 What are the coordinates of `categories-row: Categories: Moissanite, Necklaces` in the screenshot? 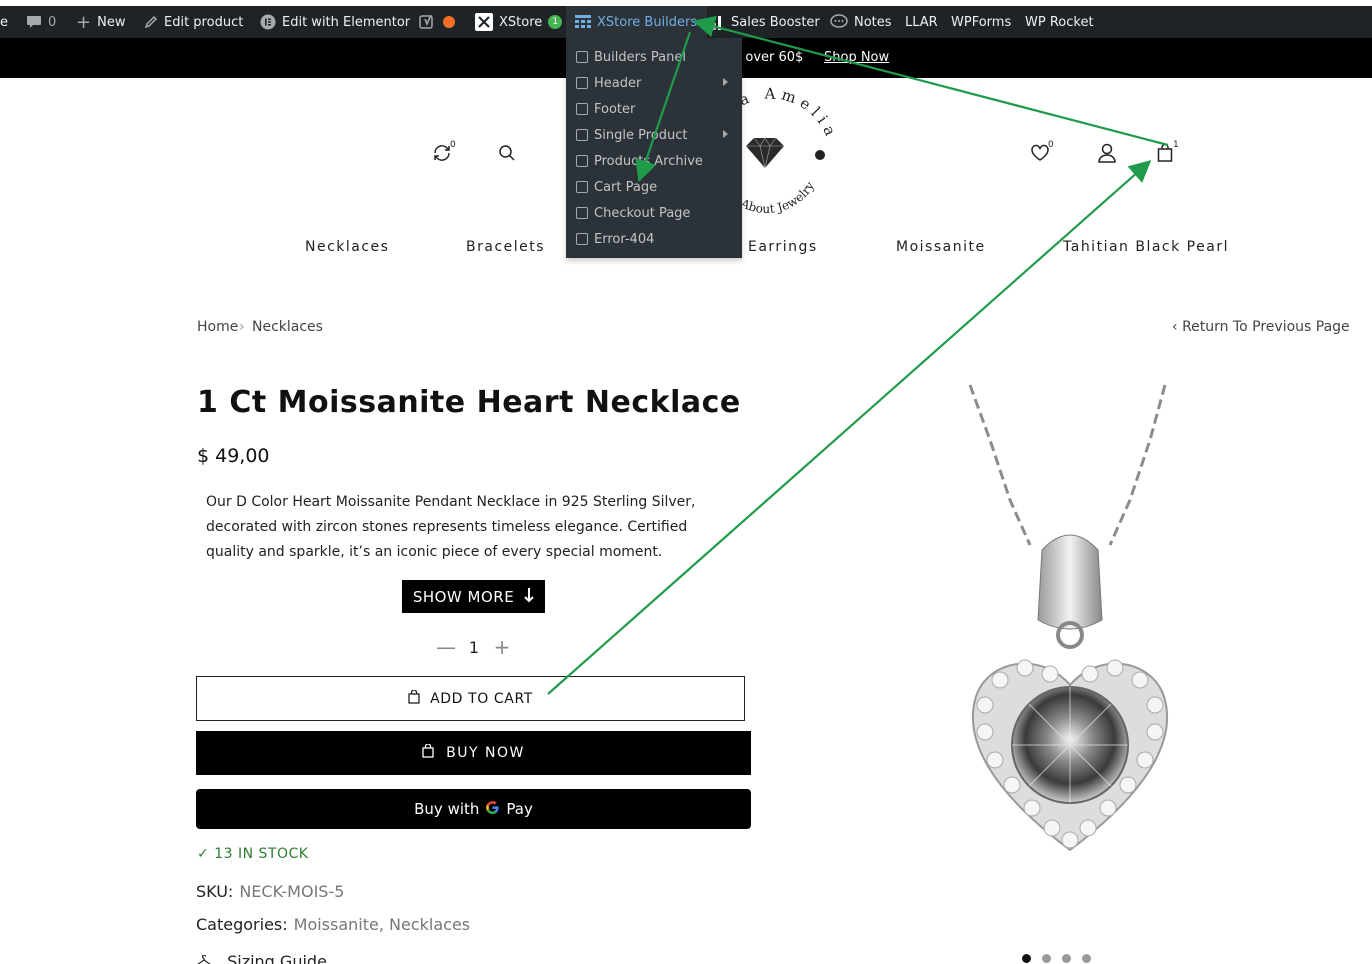 It's located at (333, 924).